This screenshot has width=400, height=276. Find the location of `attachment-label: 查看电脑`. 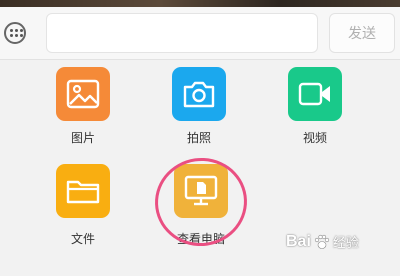

attachment-label: 查看电脑 is located at coordinates (200, 239).